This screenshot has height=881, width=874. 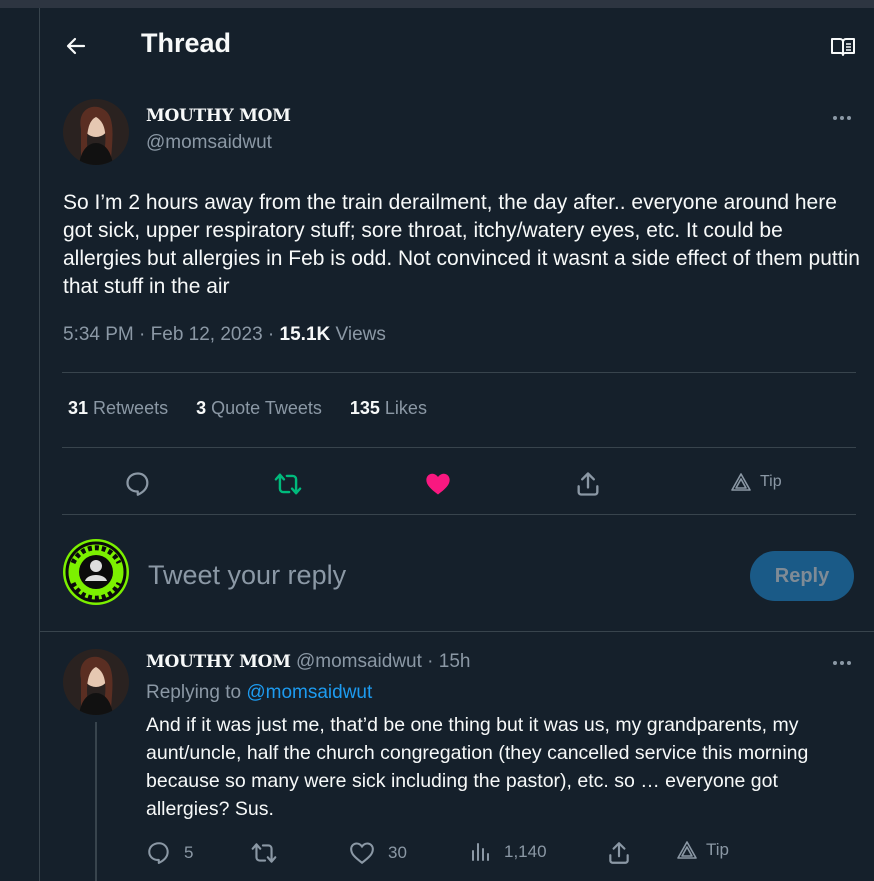 I want to click on replying-to-handle: @momsaidwut, so click(x=309, y=692).